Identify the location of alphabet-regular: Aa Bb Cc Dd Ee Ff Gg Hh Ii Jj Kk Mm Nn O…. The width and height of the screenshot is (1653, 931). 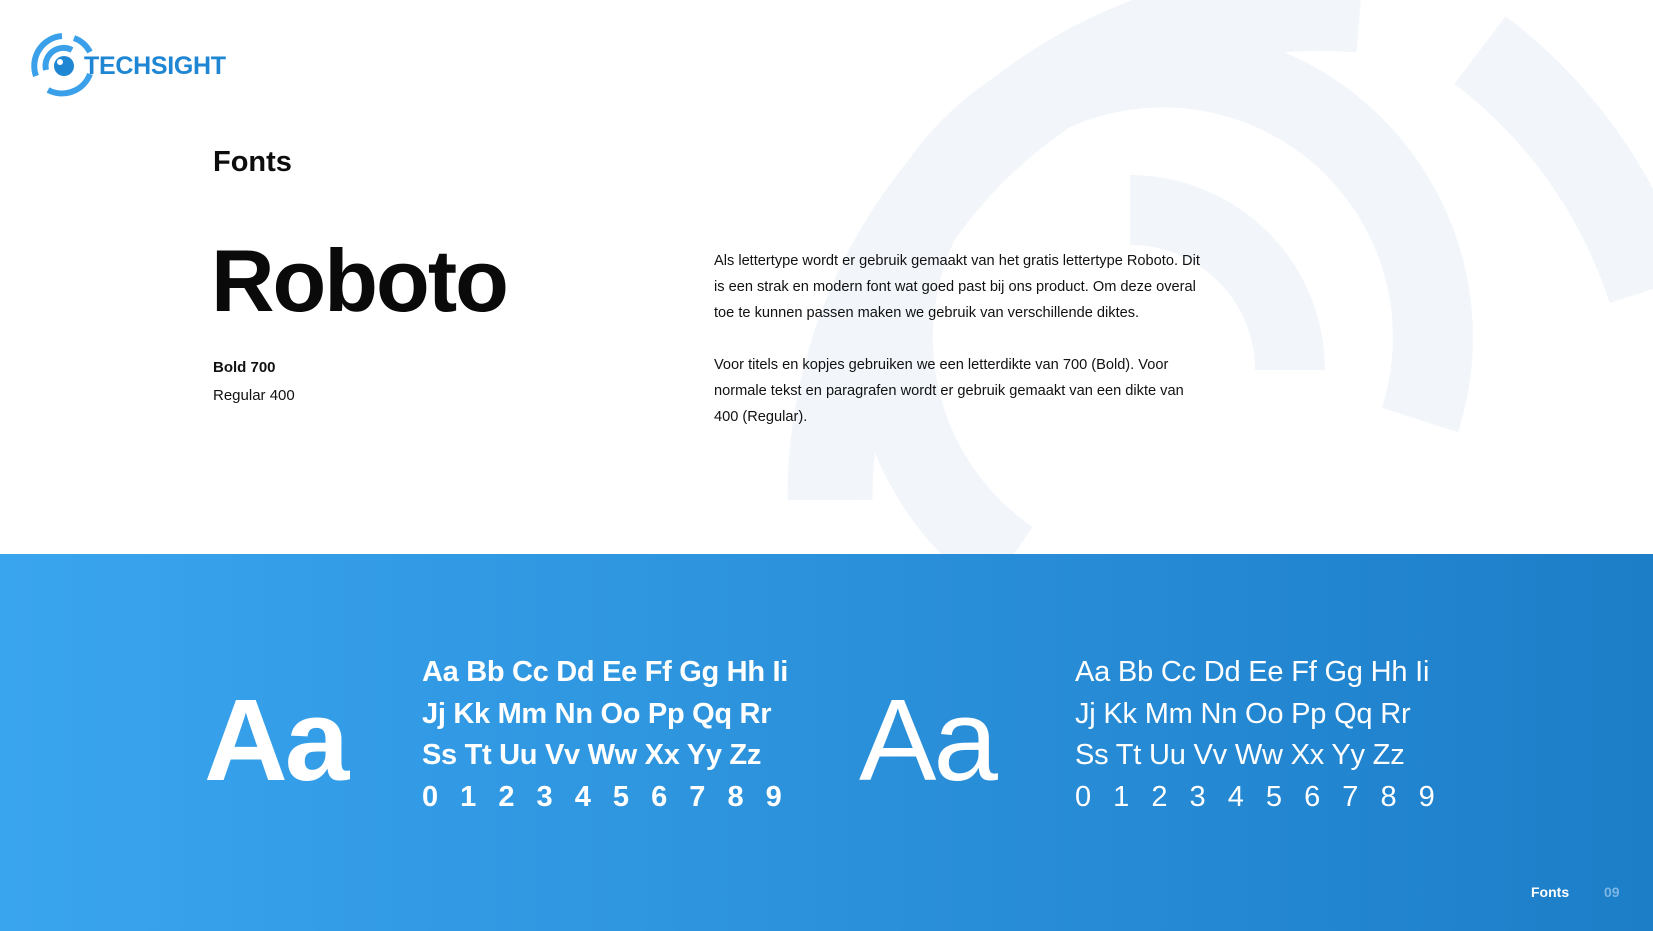
(1258, 735).